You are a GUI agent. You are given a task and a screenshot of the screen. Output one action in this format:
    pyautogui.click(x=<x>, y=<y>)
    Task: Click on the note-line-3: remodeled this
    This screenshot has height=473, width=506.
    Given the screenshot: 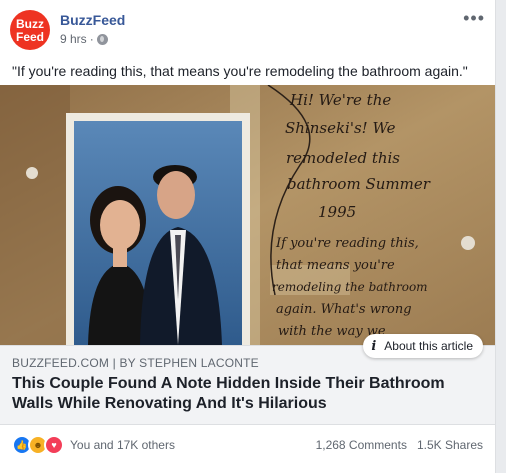 What is the action you would take?
    pyautogui.click(x=343, y=158)
    